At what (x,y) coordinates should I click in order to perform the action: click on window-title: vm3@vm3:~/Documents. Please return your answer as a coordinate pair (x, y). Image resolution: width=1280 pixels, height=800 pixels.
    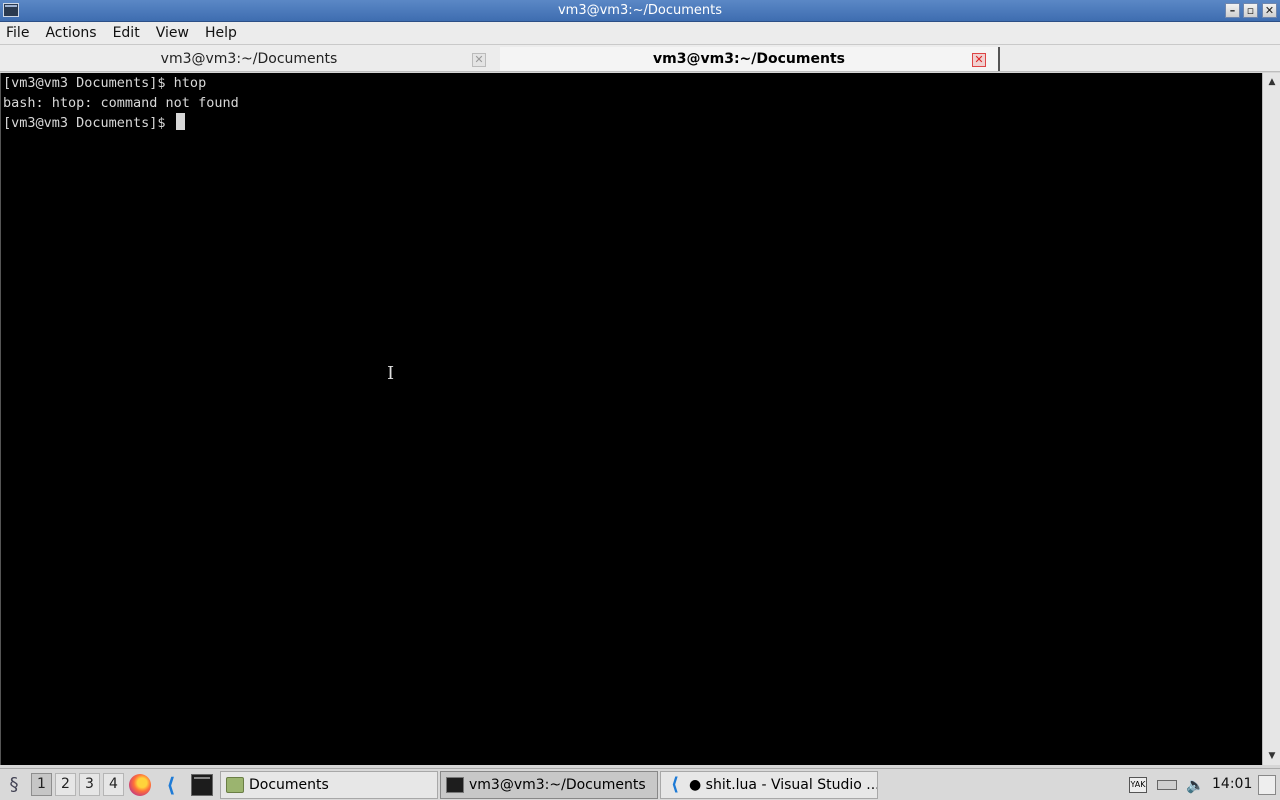
    Looking at the image, I should click on (640, 10).